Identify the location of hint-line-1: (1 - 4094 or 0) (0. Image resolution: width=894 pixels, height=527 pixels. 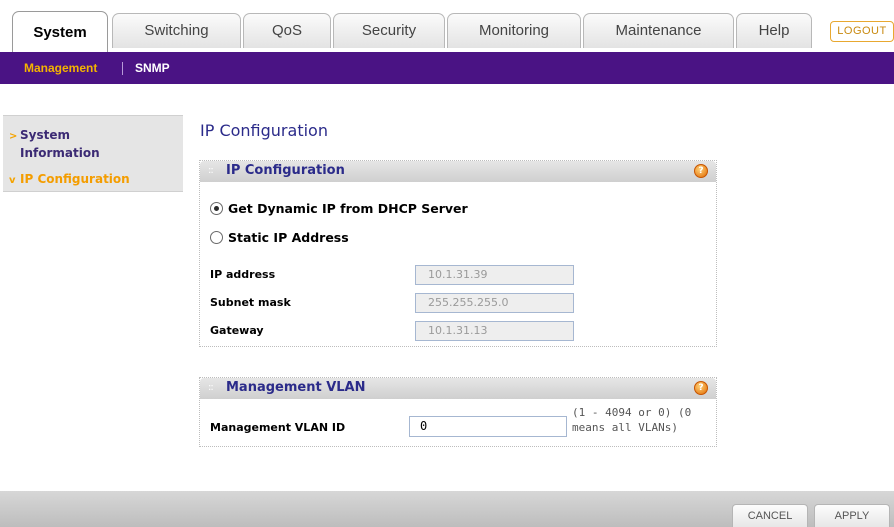
(632, 412).